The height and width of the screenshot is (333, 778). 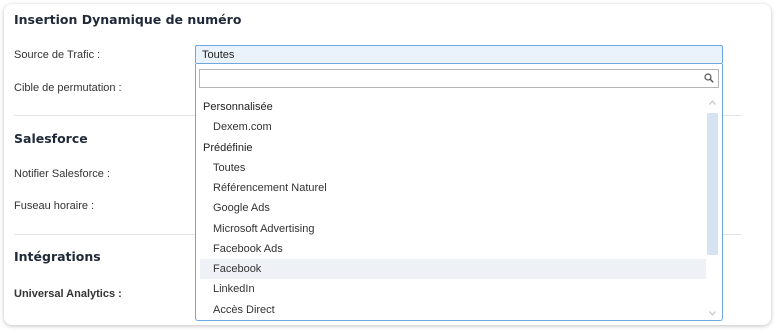 I want to click on search-icon, so click(x=709, y=78).